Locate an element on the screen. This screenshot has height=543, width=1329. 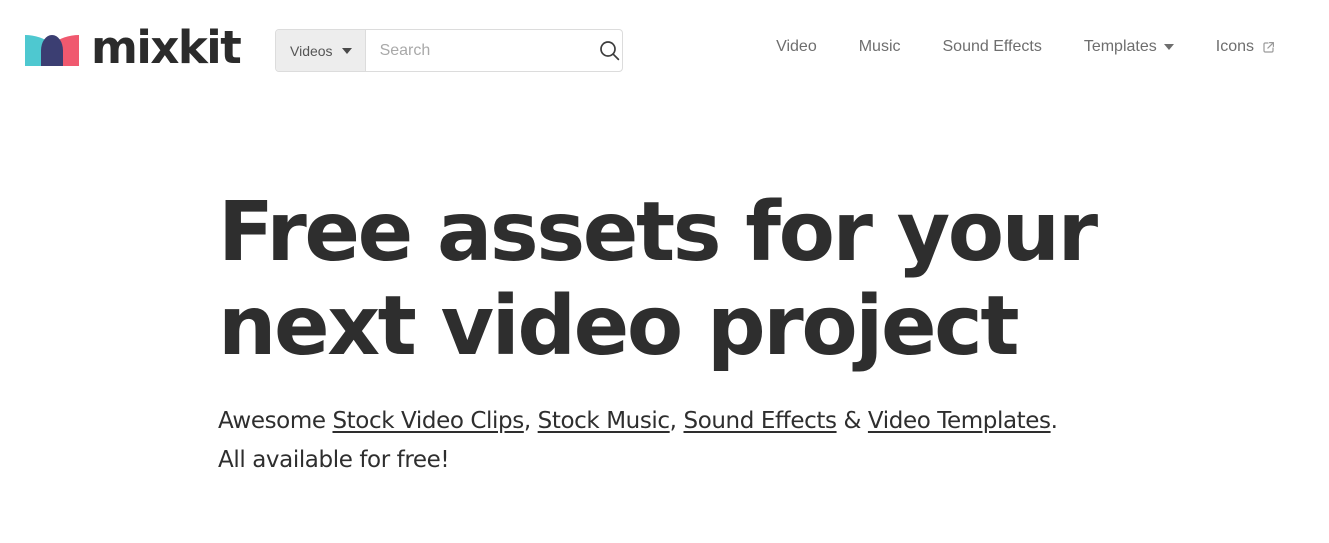
nav-item-label: Sound Effects is located at coordinates (992, 46).